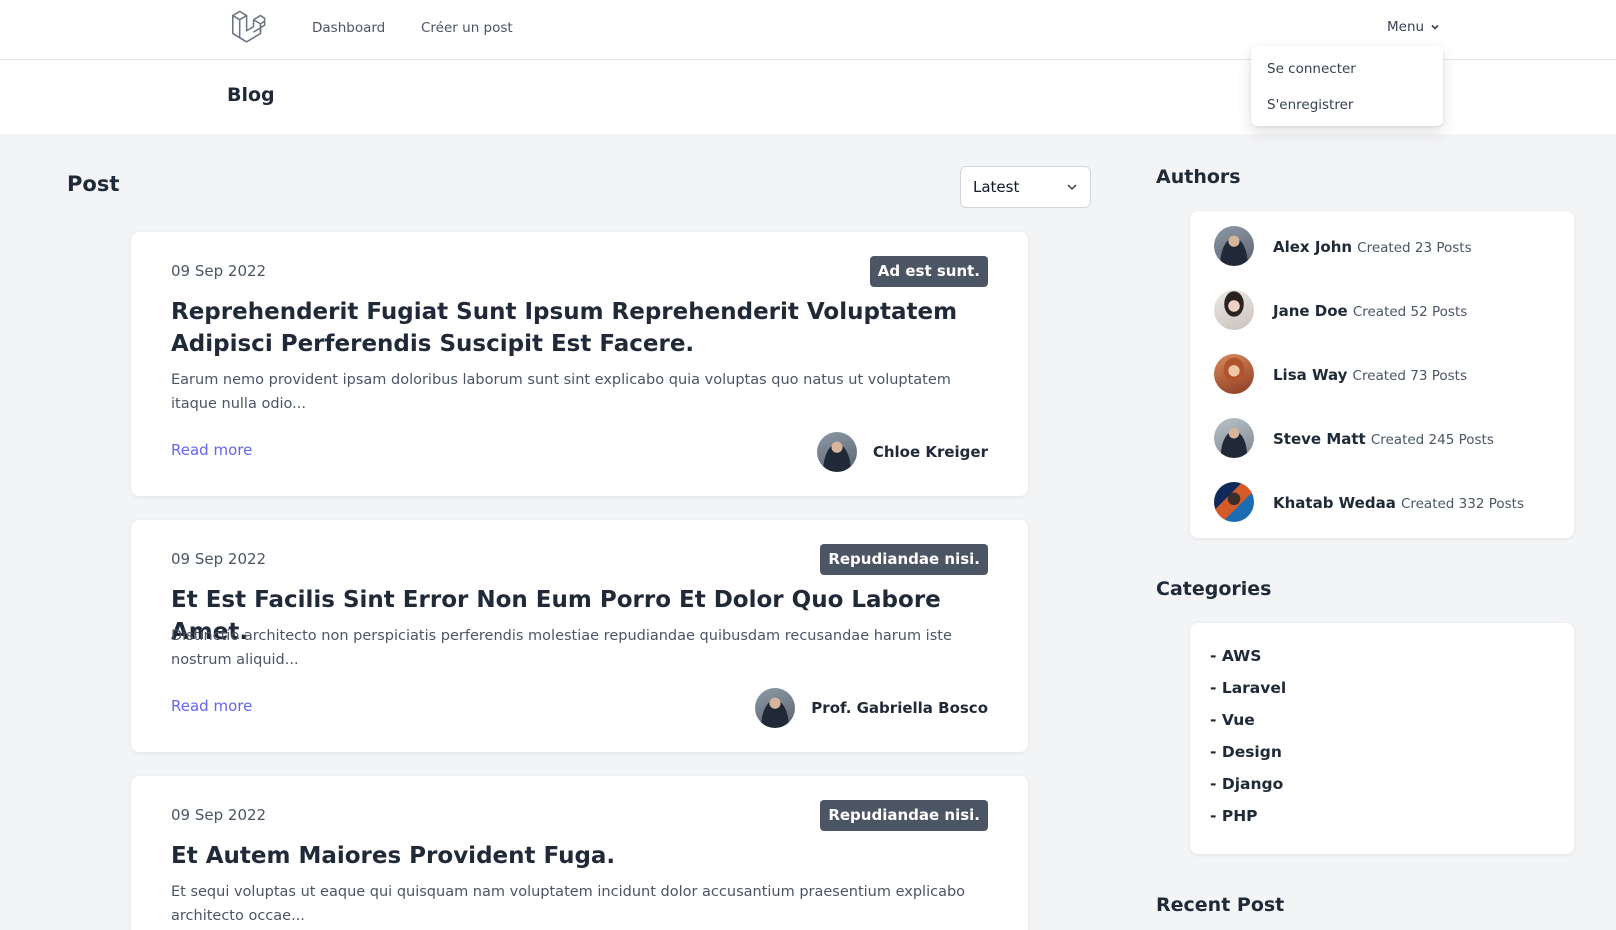 The image size is (1616, 930). Describe the element at coordinates (928, 271) in the screenshot. I see `category-badge: Ad est sunt.` at that location.